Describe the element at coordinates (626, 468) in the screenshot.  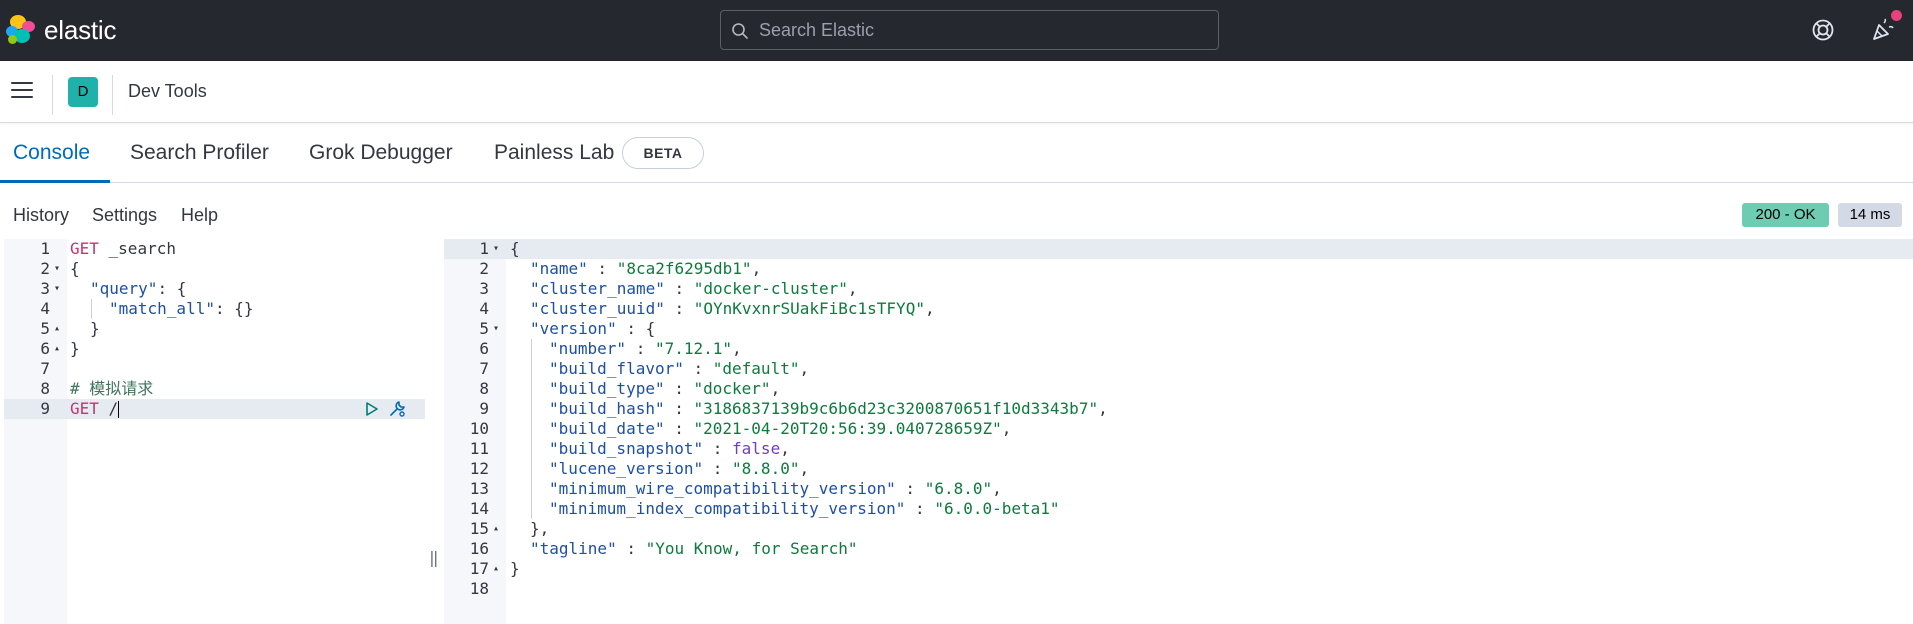
I see `json-key: "lucene_version"` at that location.